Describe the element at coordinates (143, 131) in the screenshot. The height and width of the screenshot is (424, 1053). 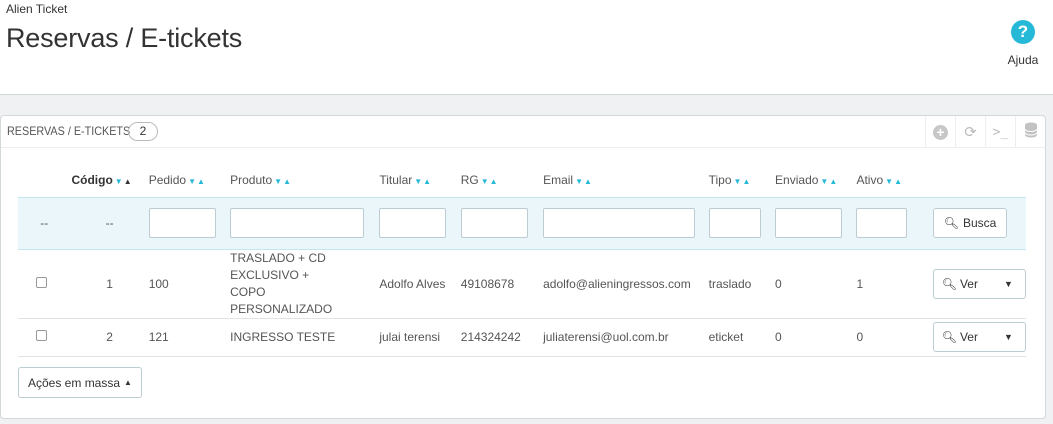
I see `count-badge: 2` at that location.